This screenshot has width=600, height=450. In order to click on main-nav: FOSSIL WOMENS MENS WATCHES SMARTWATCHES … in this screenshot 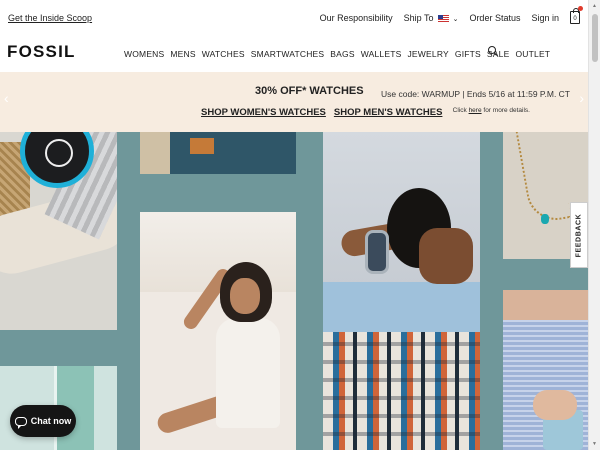, I will do `click(294, 53)`.